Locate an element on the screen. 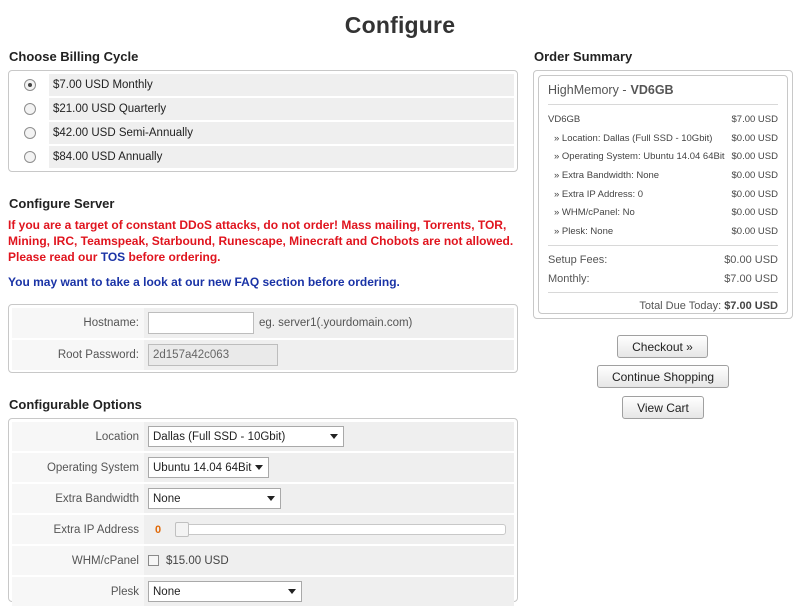  radio-monthly is located at coordinates (29, 85).